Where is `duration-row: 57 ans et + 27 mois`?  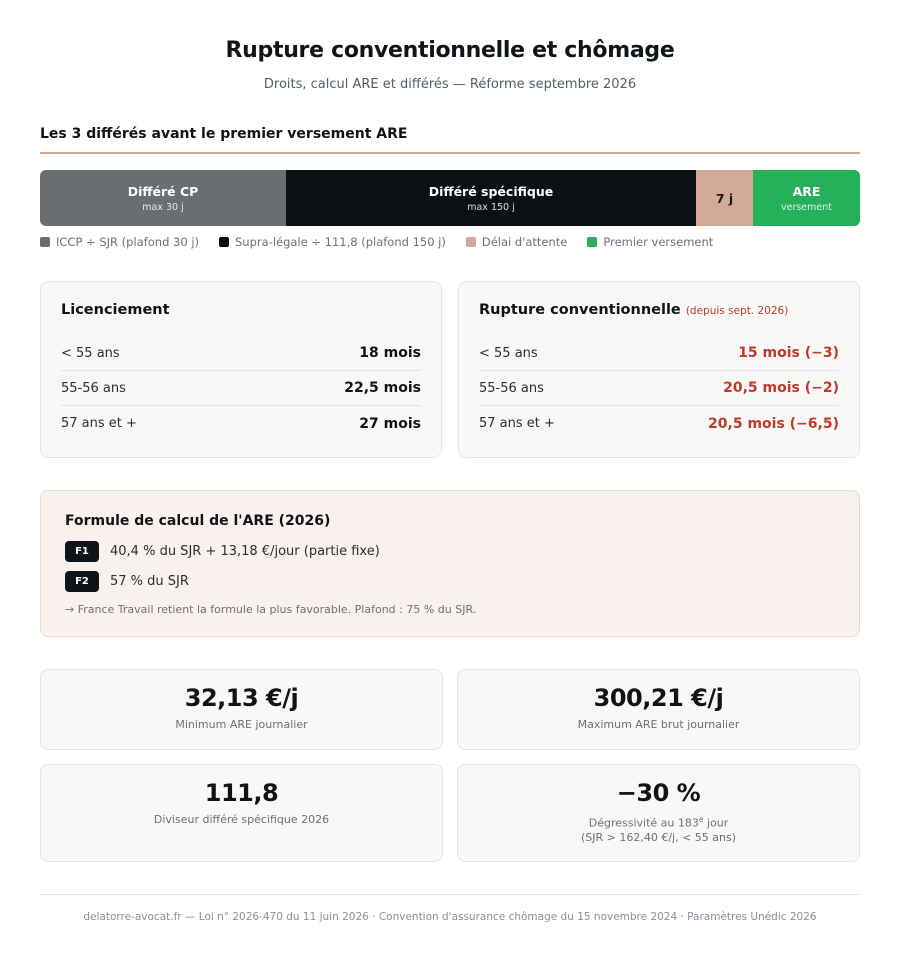
duration-row: 57 ans et + 27 mois is located at coordinates (241, 423).